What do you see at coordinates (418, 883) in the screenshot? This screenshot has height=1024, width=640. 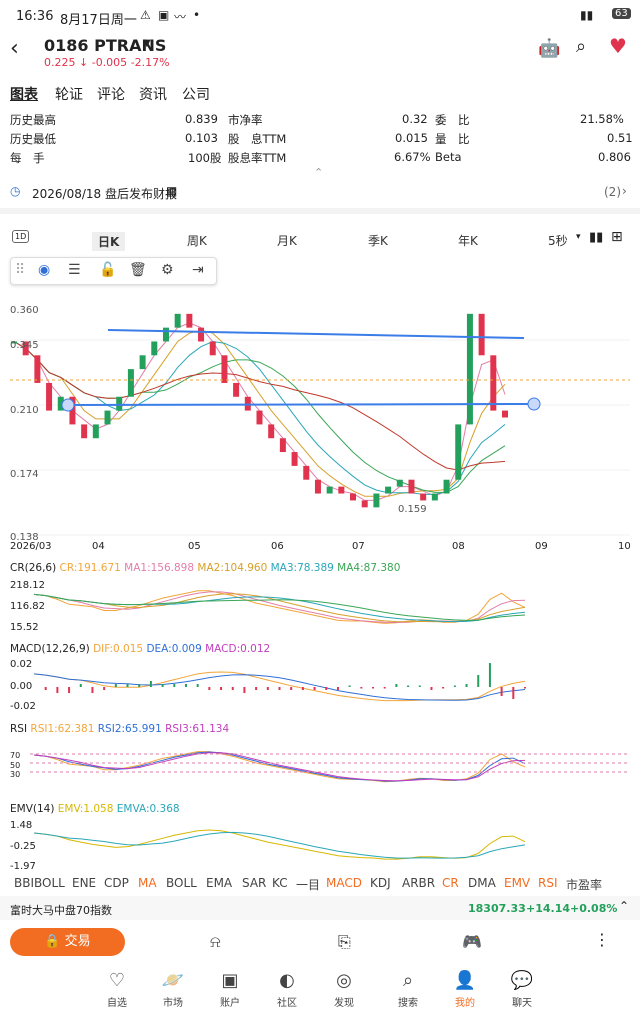 I see `indicator-tab: ARBR` at bounding box center [418, 883].